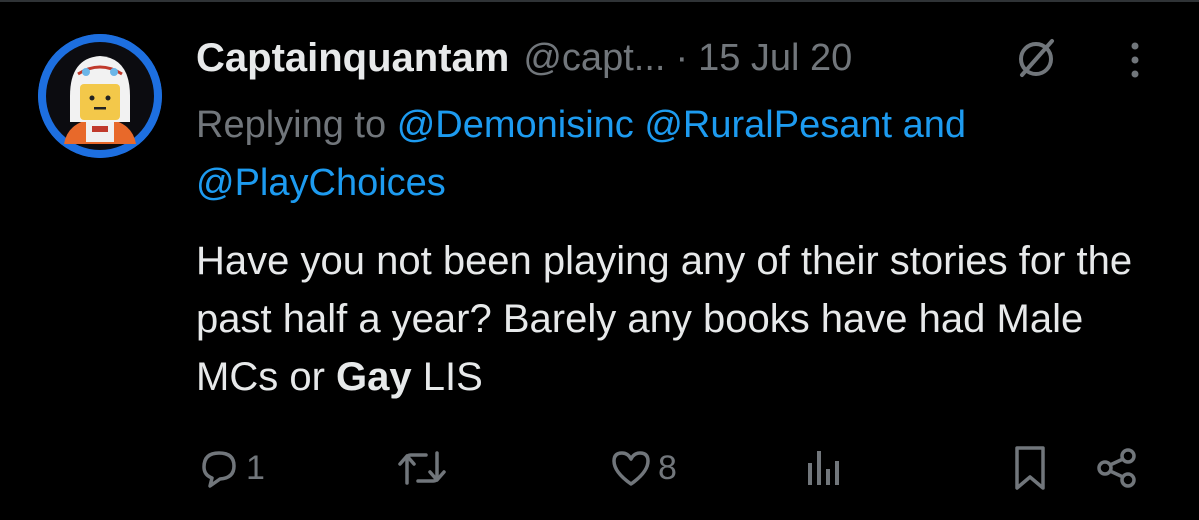  I want to click on mention-link: @RuralPesant, so click(768, 125).